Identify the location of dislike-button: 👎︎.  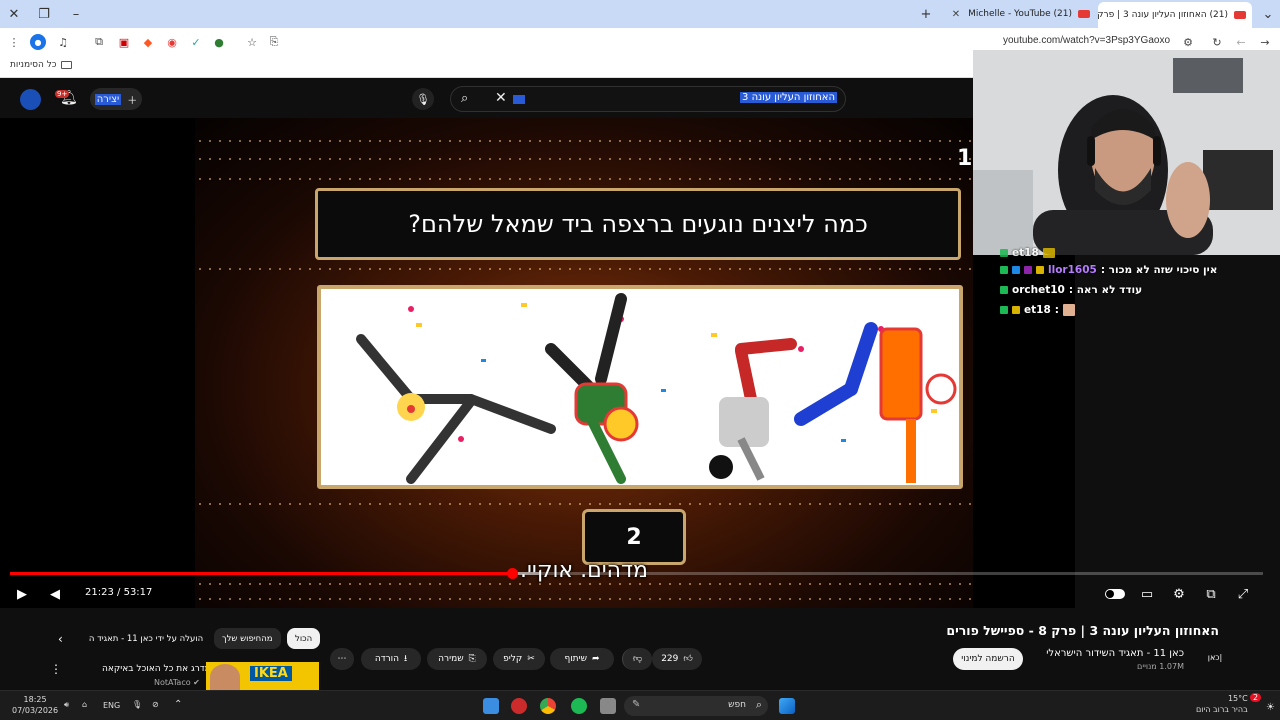
(637, 659).